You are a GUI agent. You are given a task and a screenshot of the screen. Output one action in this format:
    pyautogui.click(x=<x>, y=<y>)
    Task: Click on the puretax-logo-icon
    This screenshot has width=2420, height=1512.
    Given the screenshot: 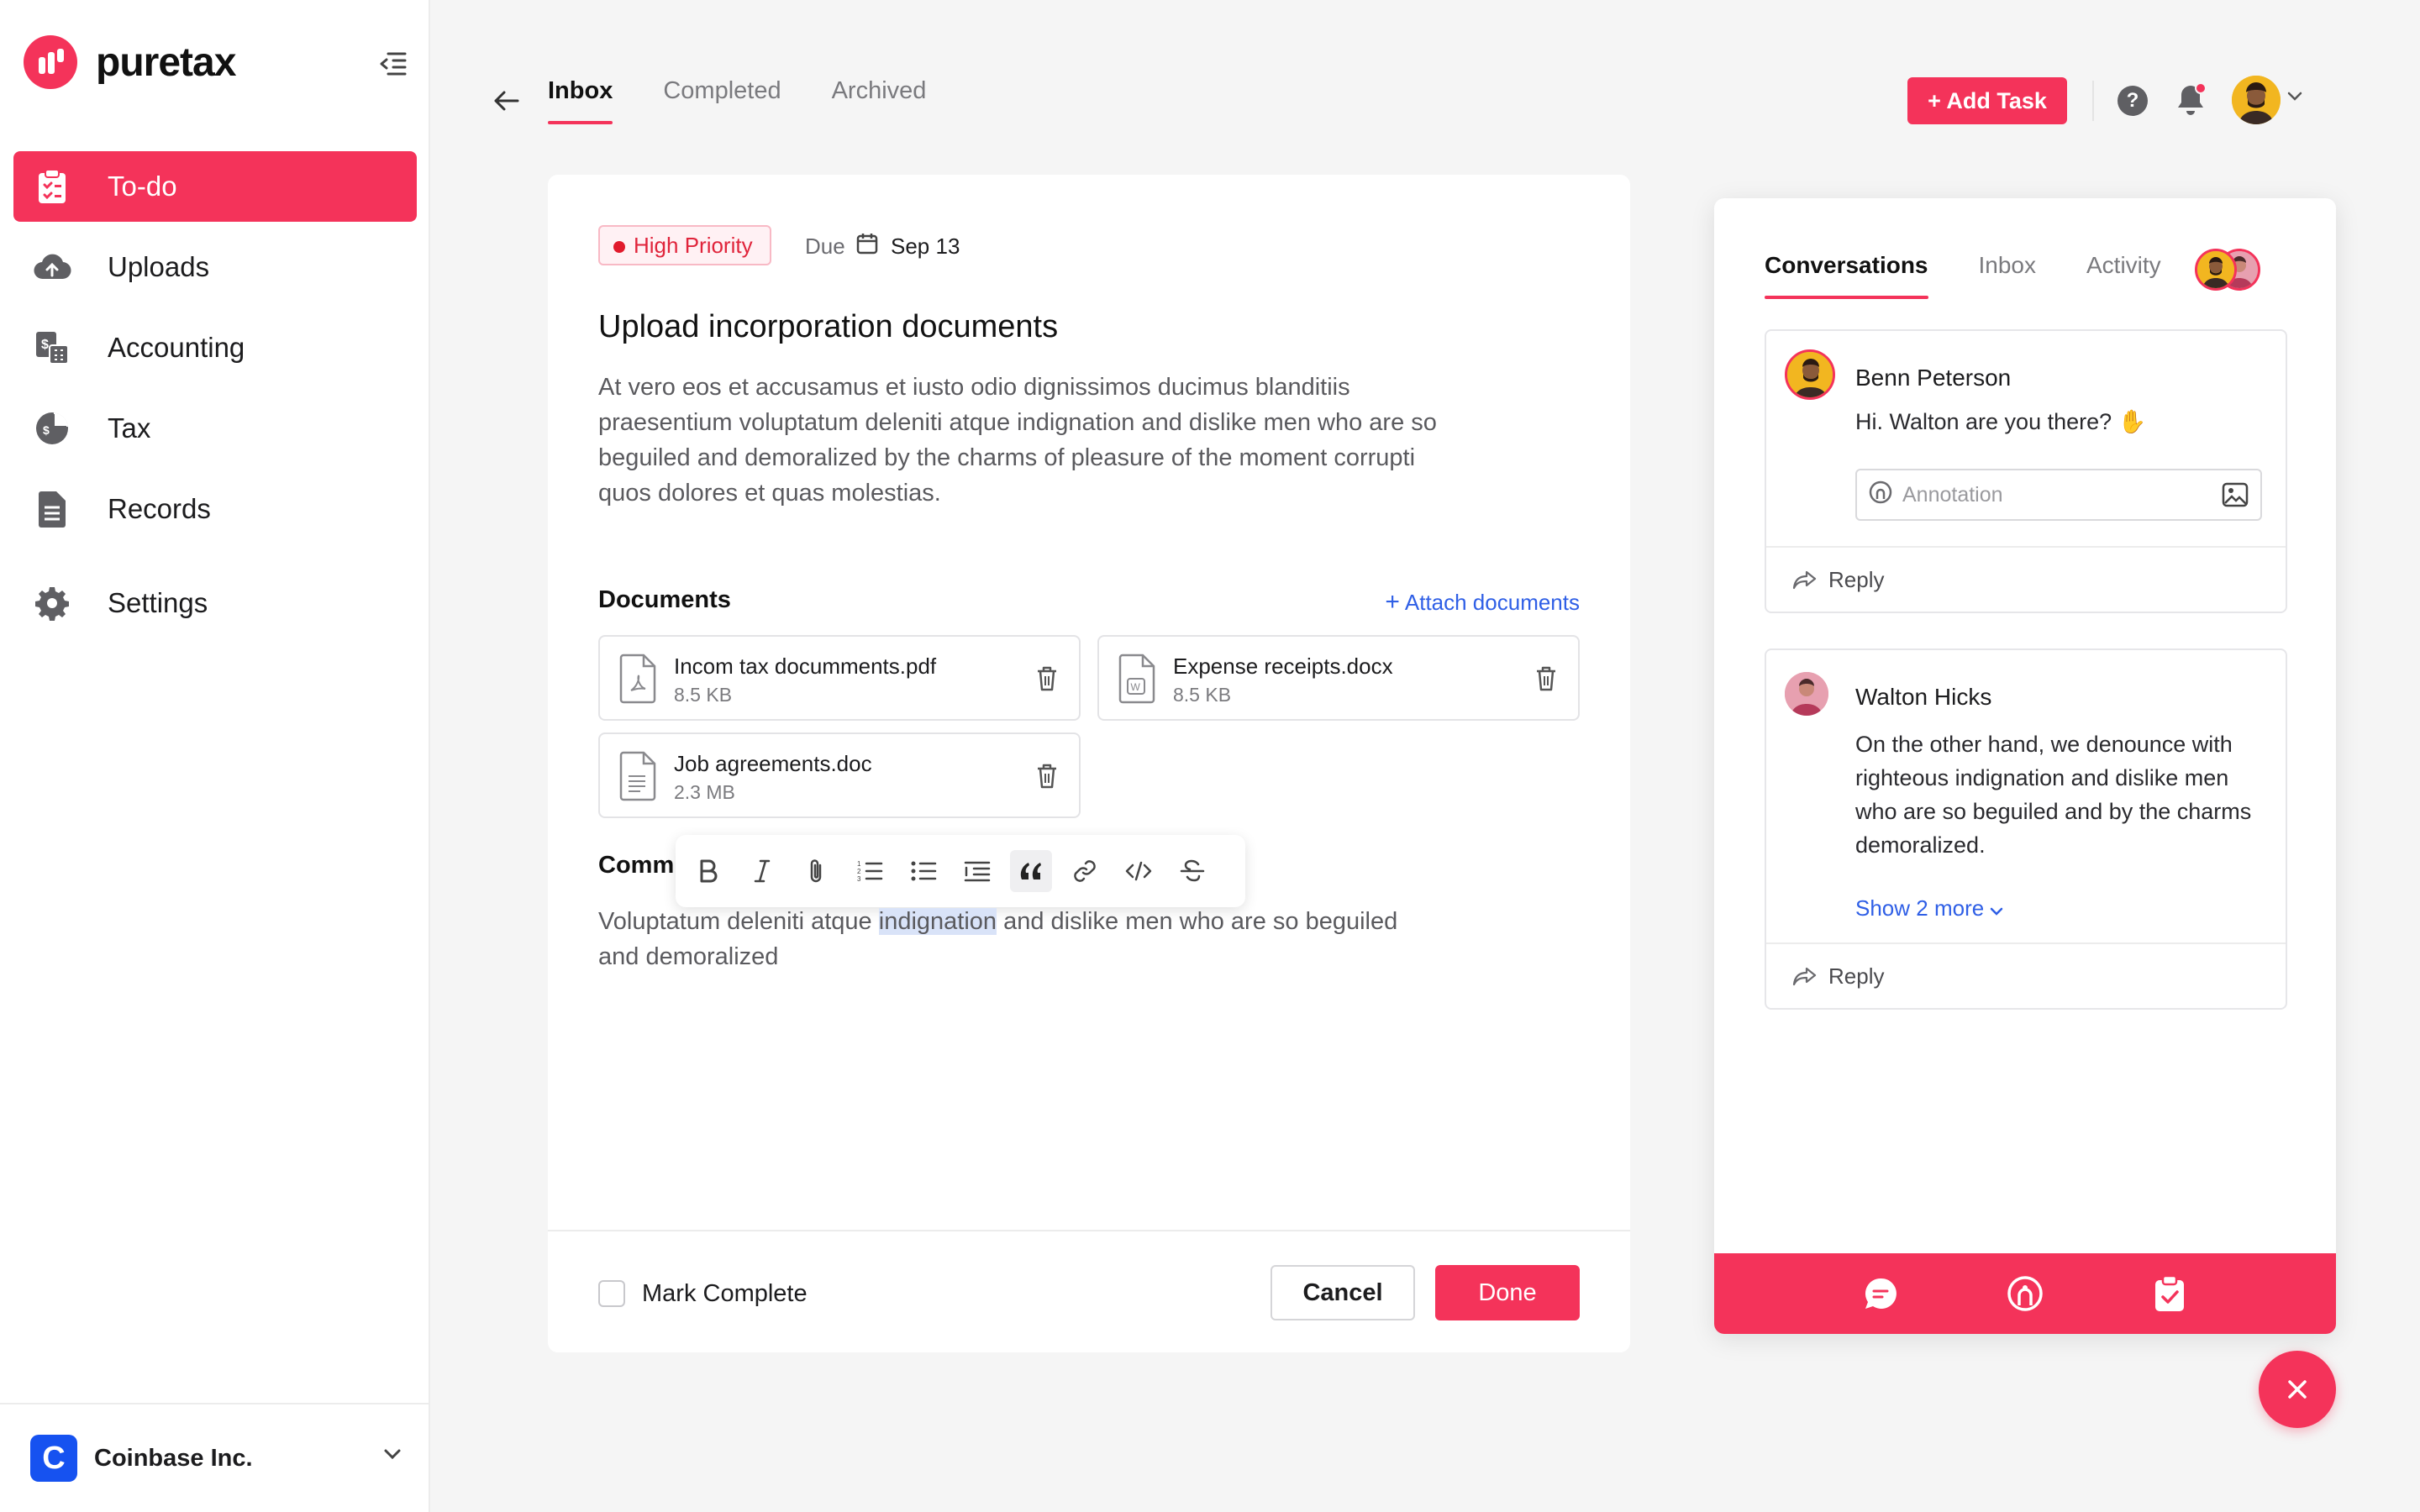 What is the action you would take?
    pyautogui.click(x=51, y=62)
    